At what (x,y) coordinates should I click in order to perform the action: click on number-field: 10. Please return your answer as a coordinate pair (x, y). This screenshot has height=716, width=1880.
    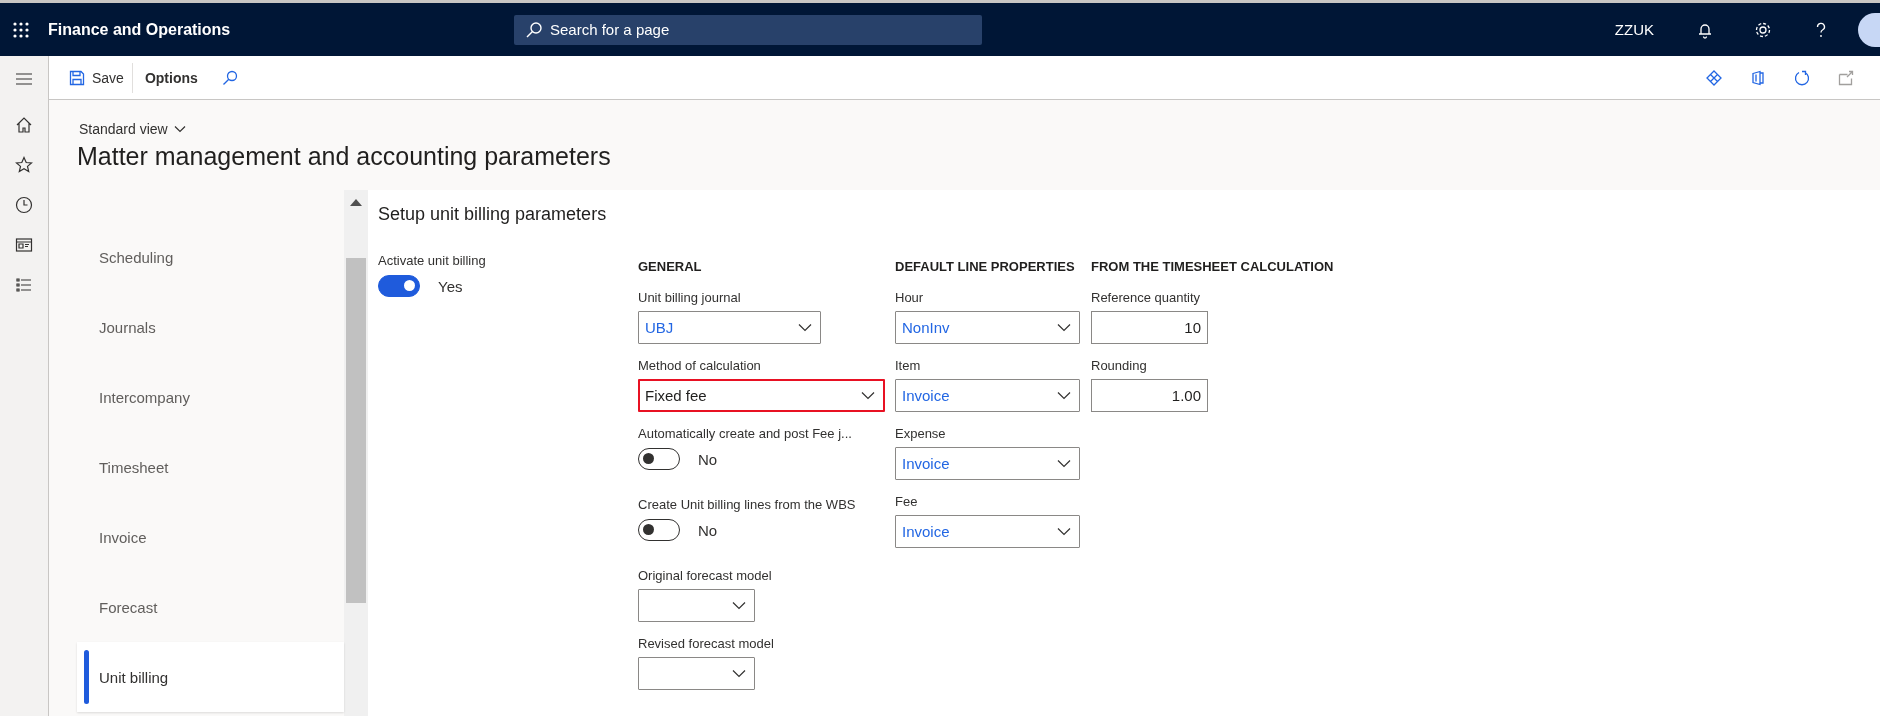
    Looking at the image, I should click on (1149, 327).